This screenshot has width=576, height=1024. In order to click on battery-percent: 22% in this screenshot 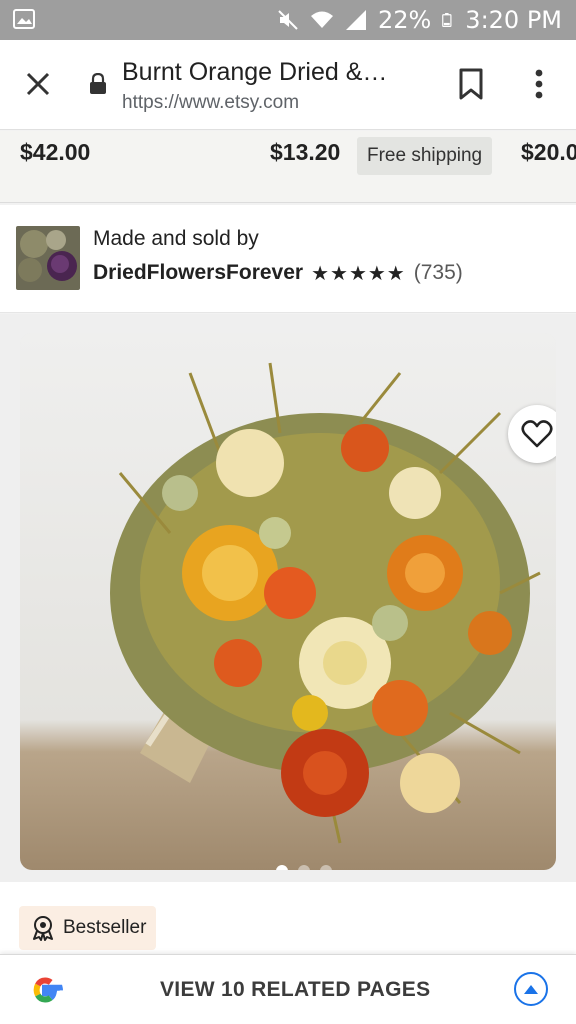, I will do `click(404, 20)`.